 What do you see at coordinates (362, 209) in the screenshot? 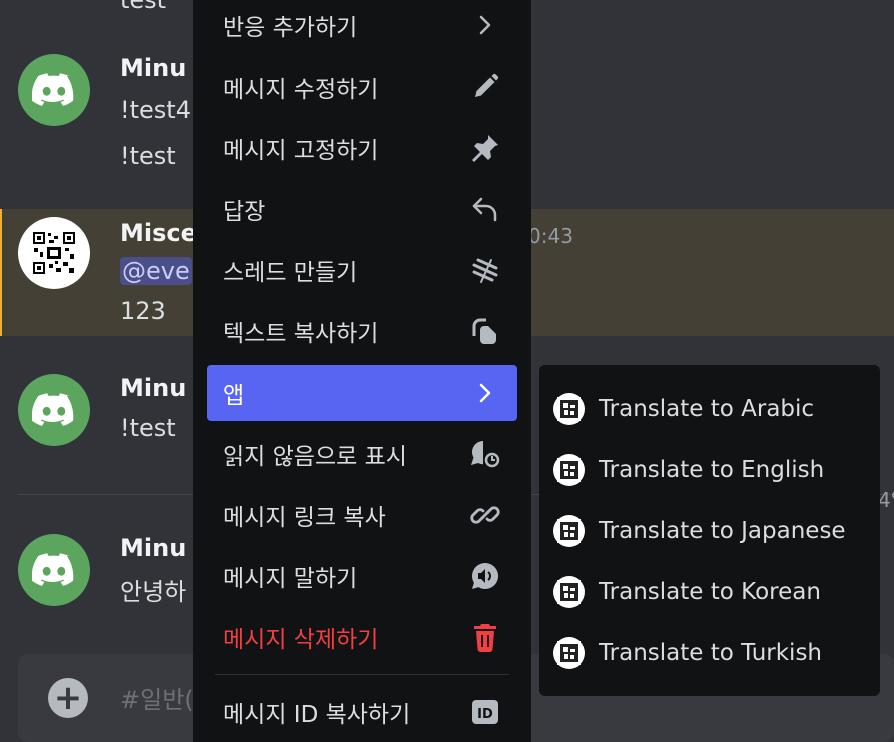
I see `menu-item-reply: 답장` at bounding box center [362, 209].